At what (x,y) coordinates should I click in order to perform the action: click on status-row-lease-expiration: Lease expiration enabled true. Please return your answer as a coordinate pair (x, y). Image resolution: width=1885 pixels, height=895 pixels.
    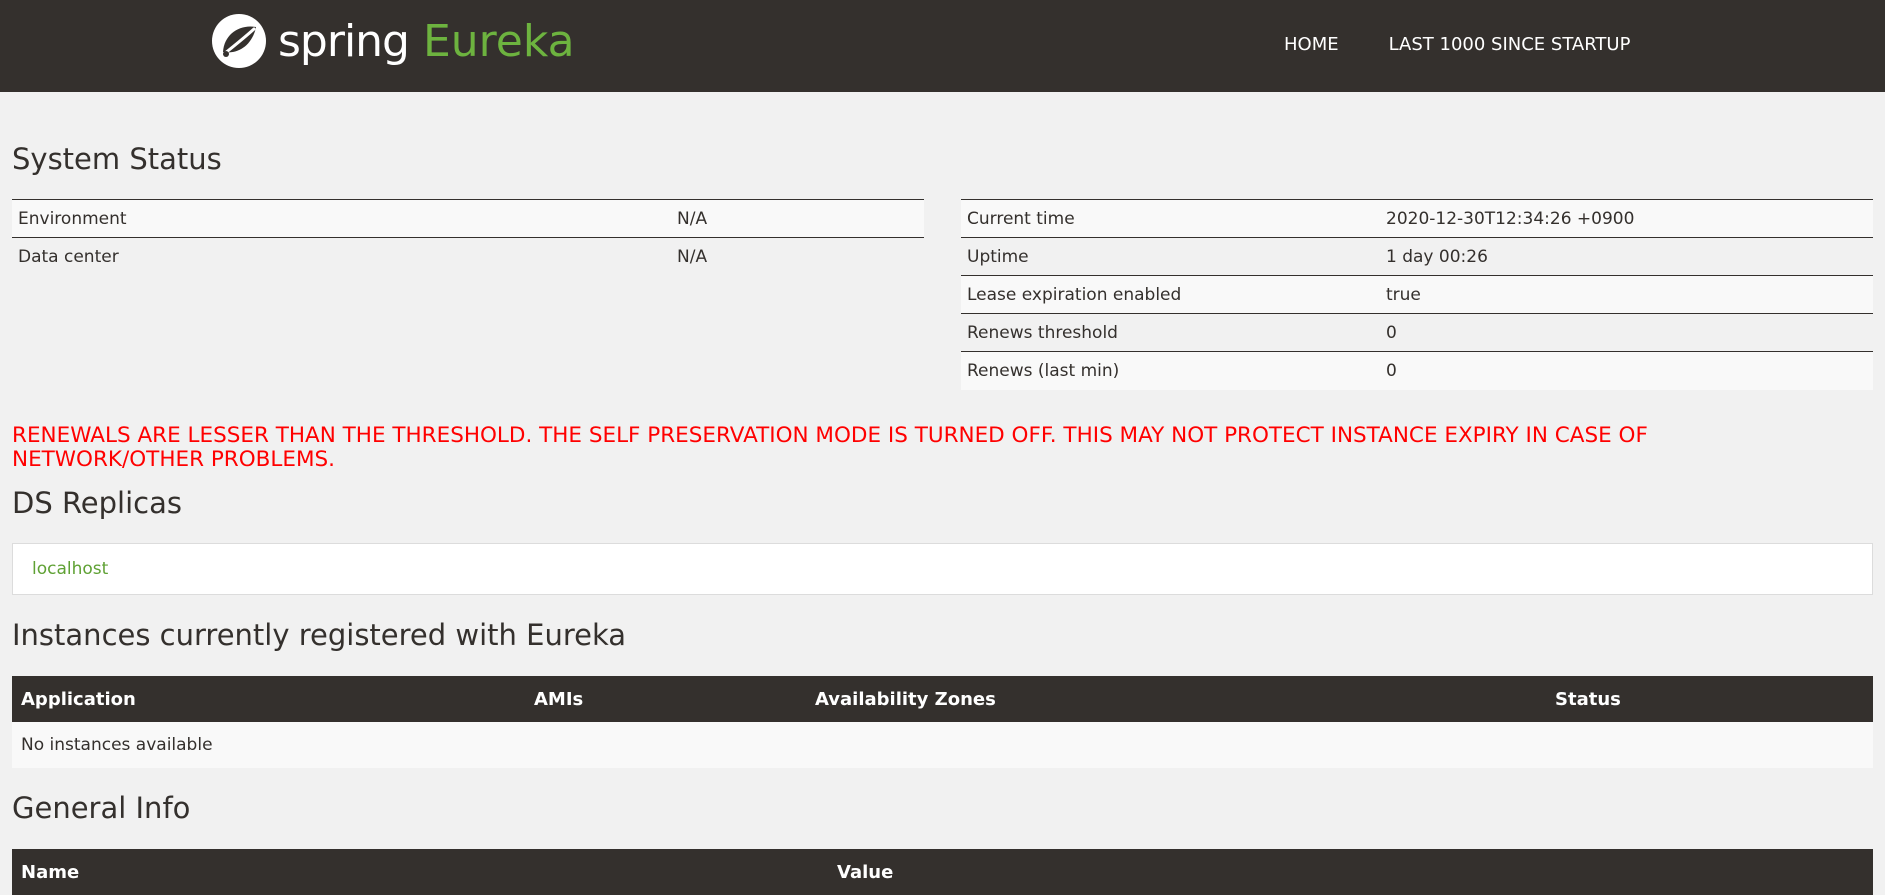
    Looking at the image, I should click on (1417, 294).